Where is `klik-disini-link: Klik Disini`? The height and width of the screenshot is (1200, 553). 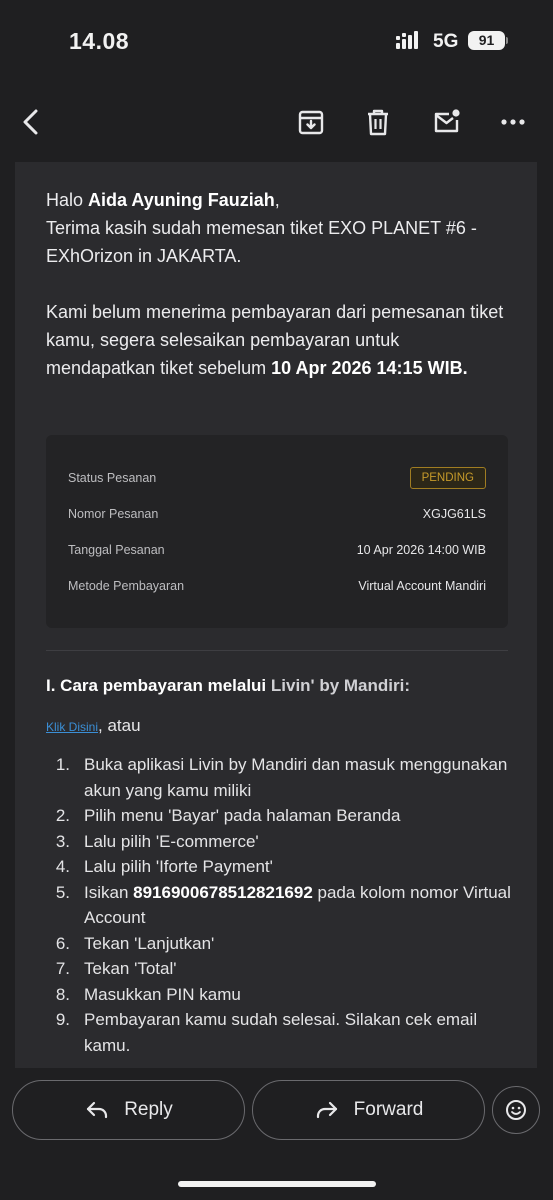
klik-disini-link: Klik Disini is located at coordinates (72, 727).